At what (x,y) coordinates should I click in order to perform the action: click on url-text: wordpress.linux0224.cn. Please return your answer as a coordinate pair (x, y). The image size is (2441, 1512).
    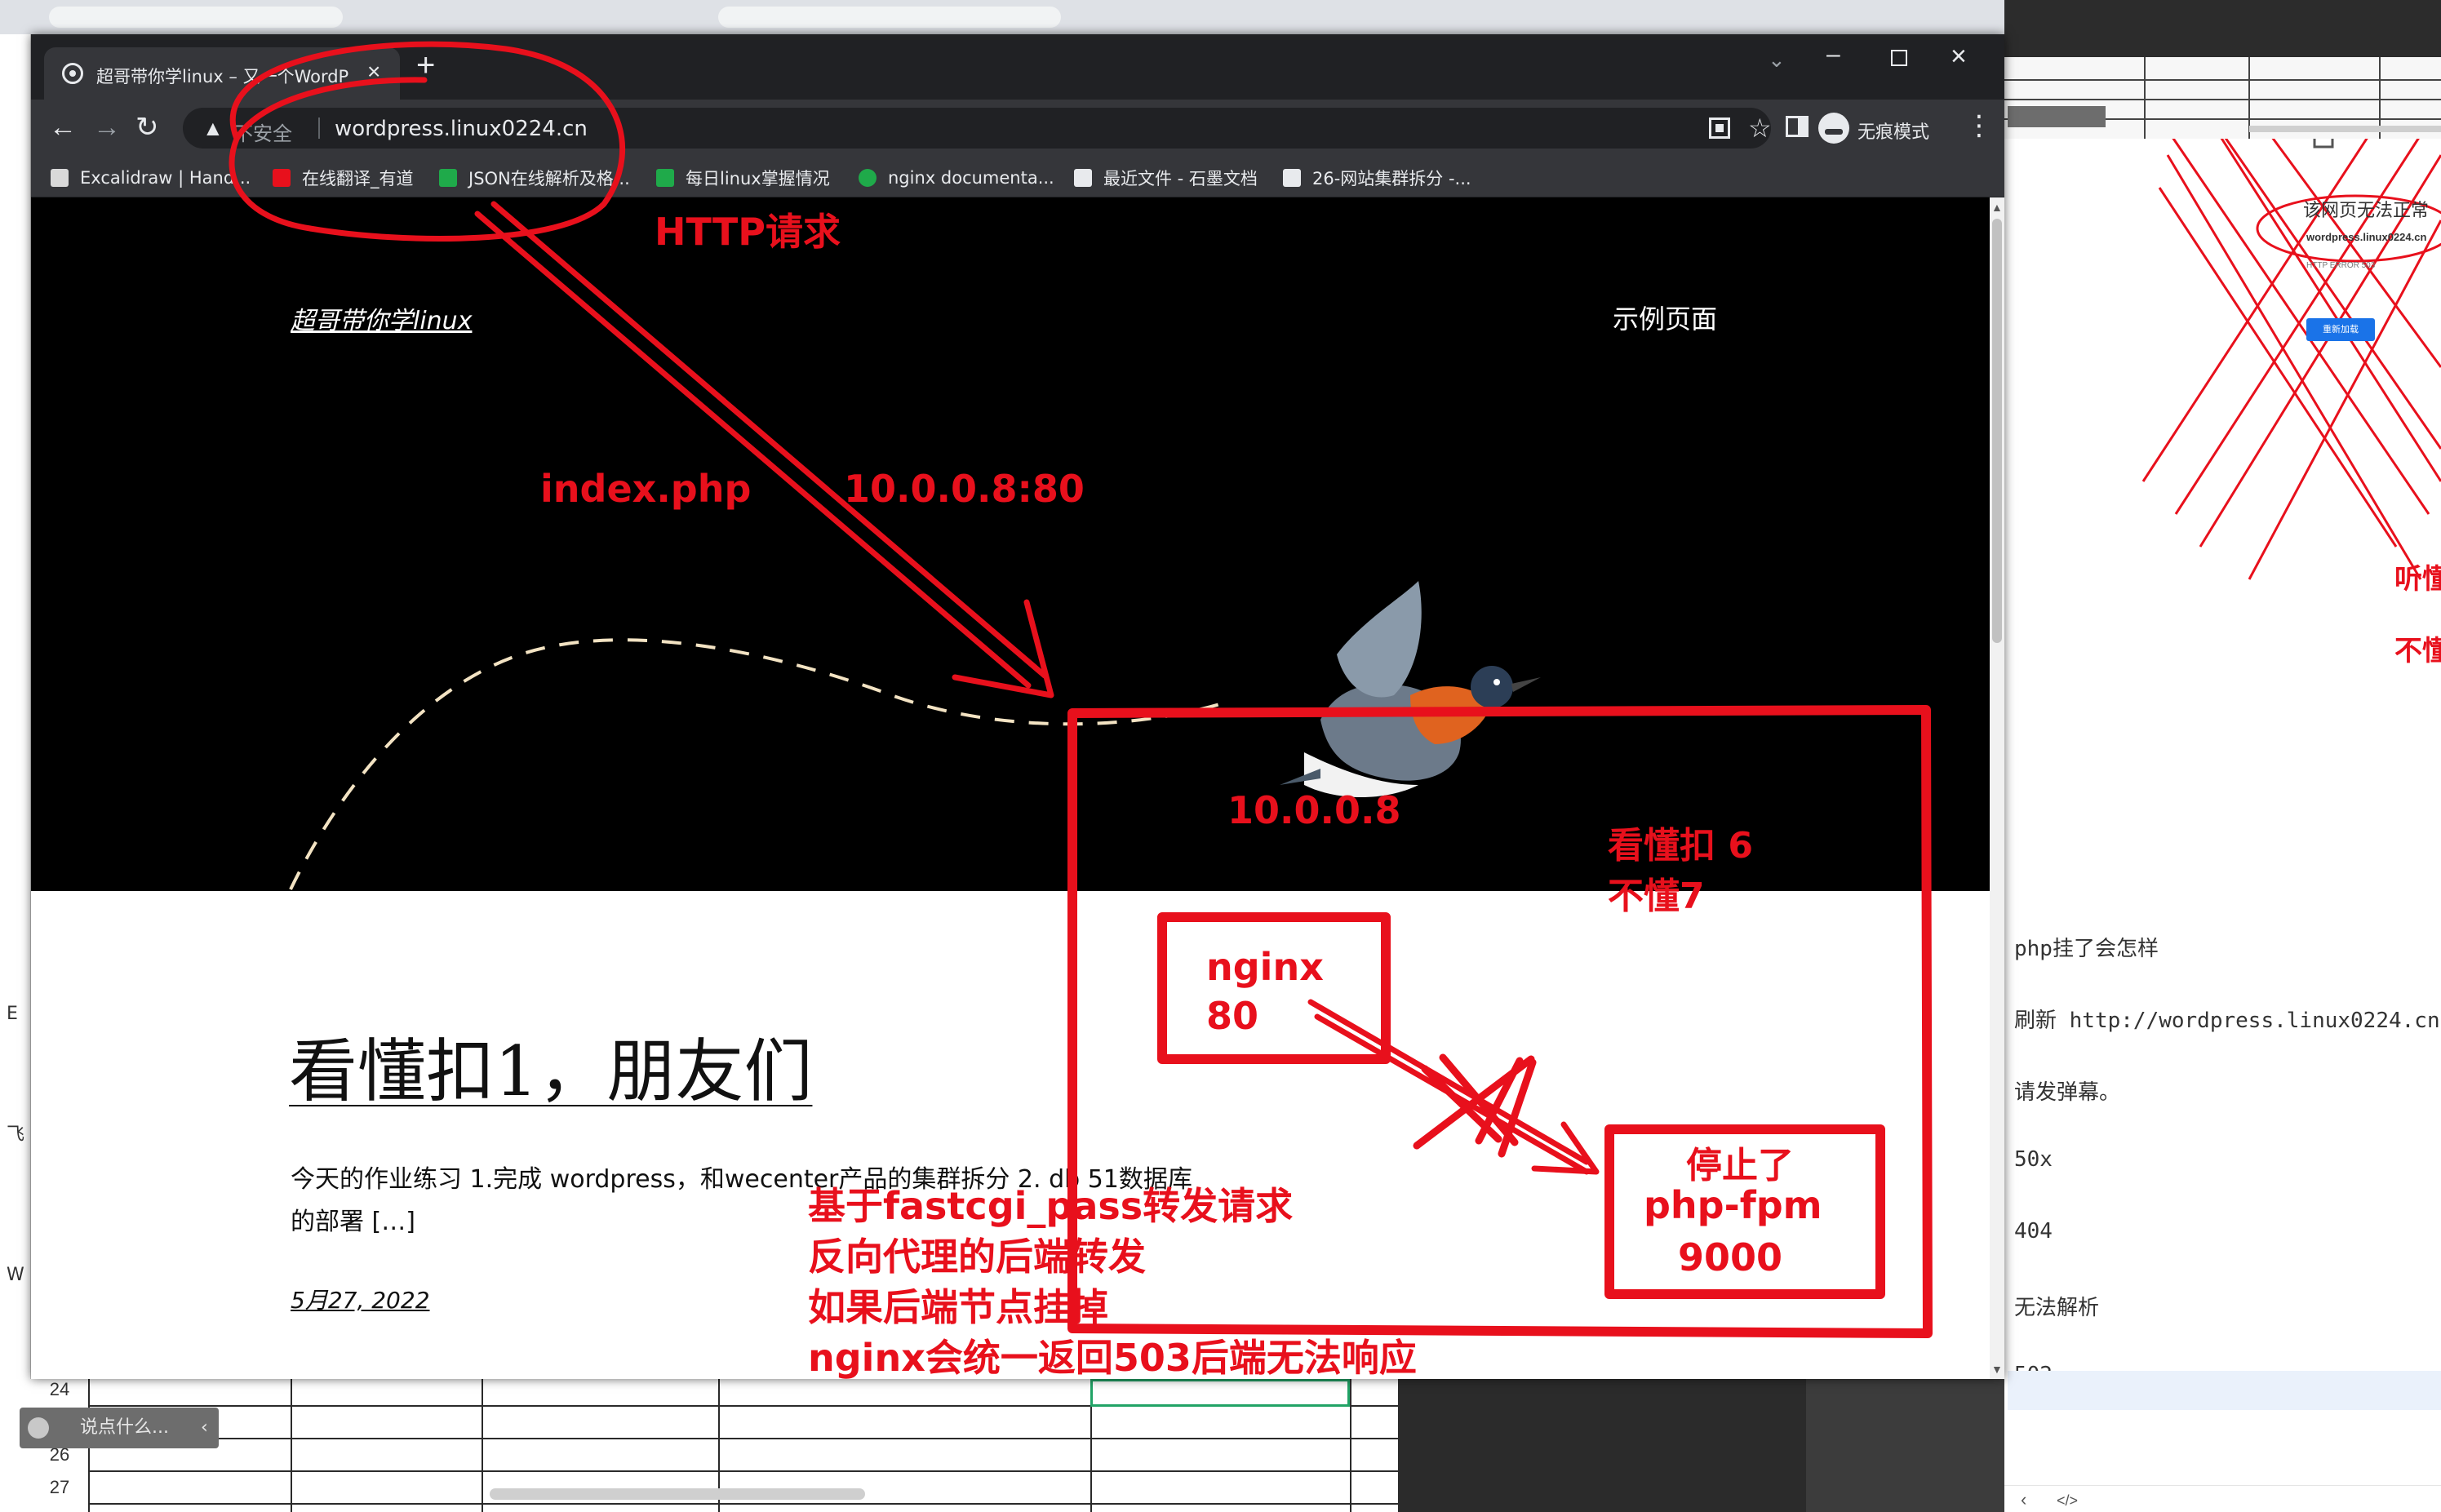
    Looking at the image, I should click on (462, 129).